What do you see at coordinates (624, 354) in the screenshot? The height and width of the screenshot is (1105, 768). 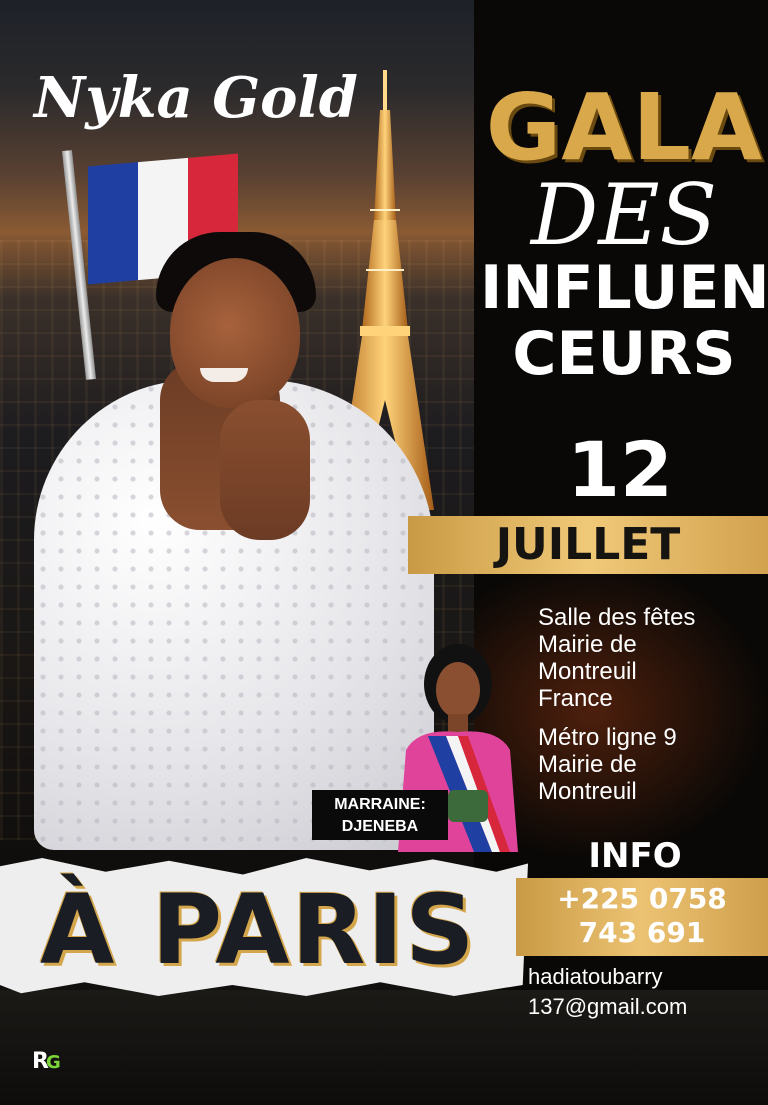 I see `title-ceurs: CEURS` at bounding box center [624, 354].